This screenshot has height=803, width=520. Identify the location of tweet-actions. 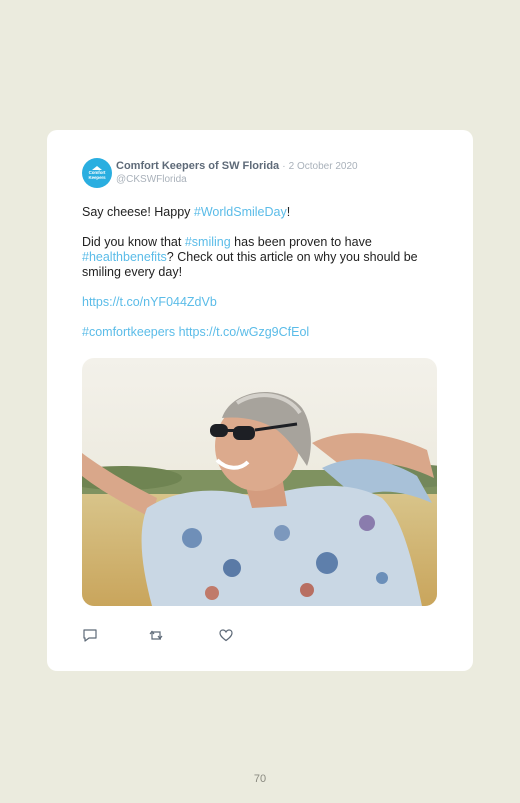
(182, 635).